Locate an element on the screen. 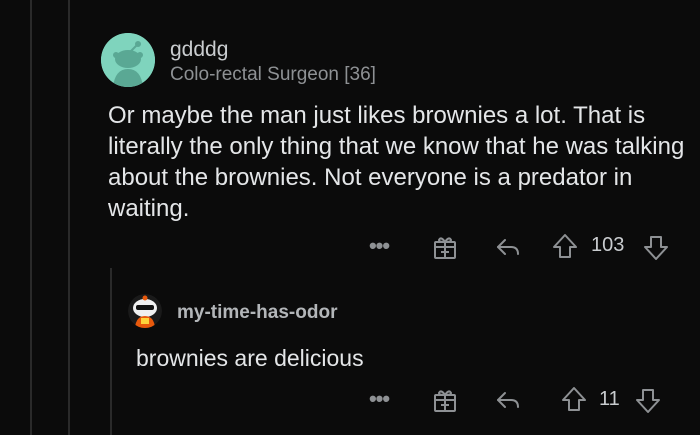 The width and height of the screenshot is (700, 435). snoo-avatar-icon is located at coordinates (128, 60).